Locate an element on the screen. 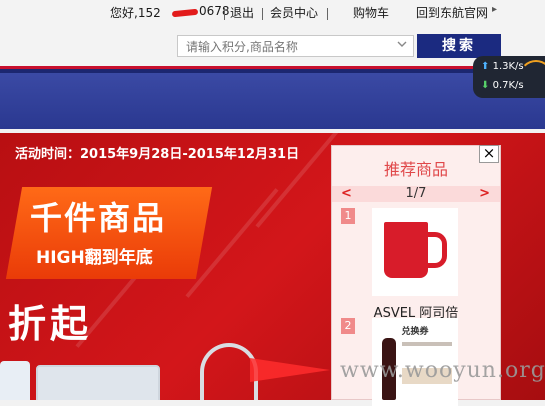 The image size is (545, 406). logout-link: 退出 is located at coordinates (242, 12).